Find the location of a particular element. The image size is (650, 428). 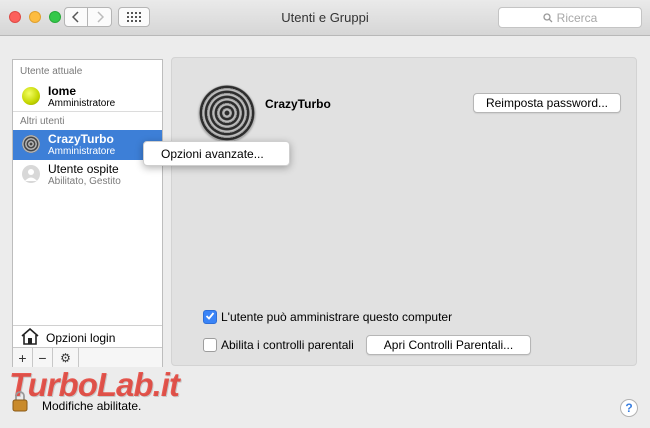

admin-checkbox is located at coordinates (210, 317).